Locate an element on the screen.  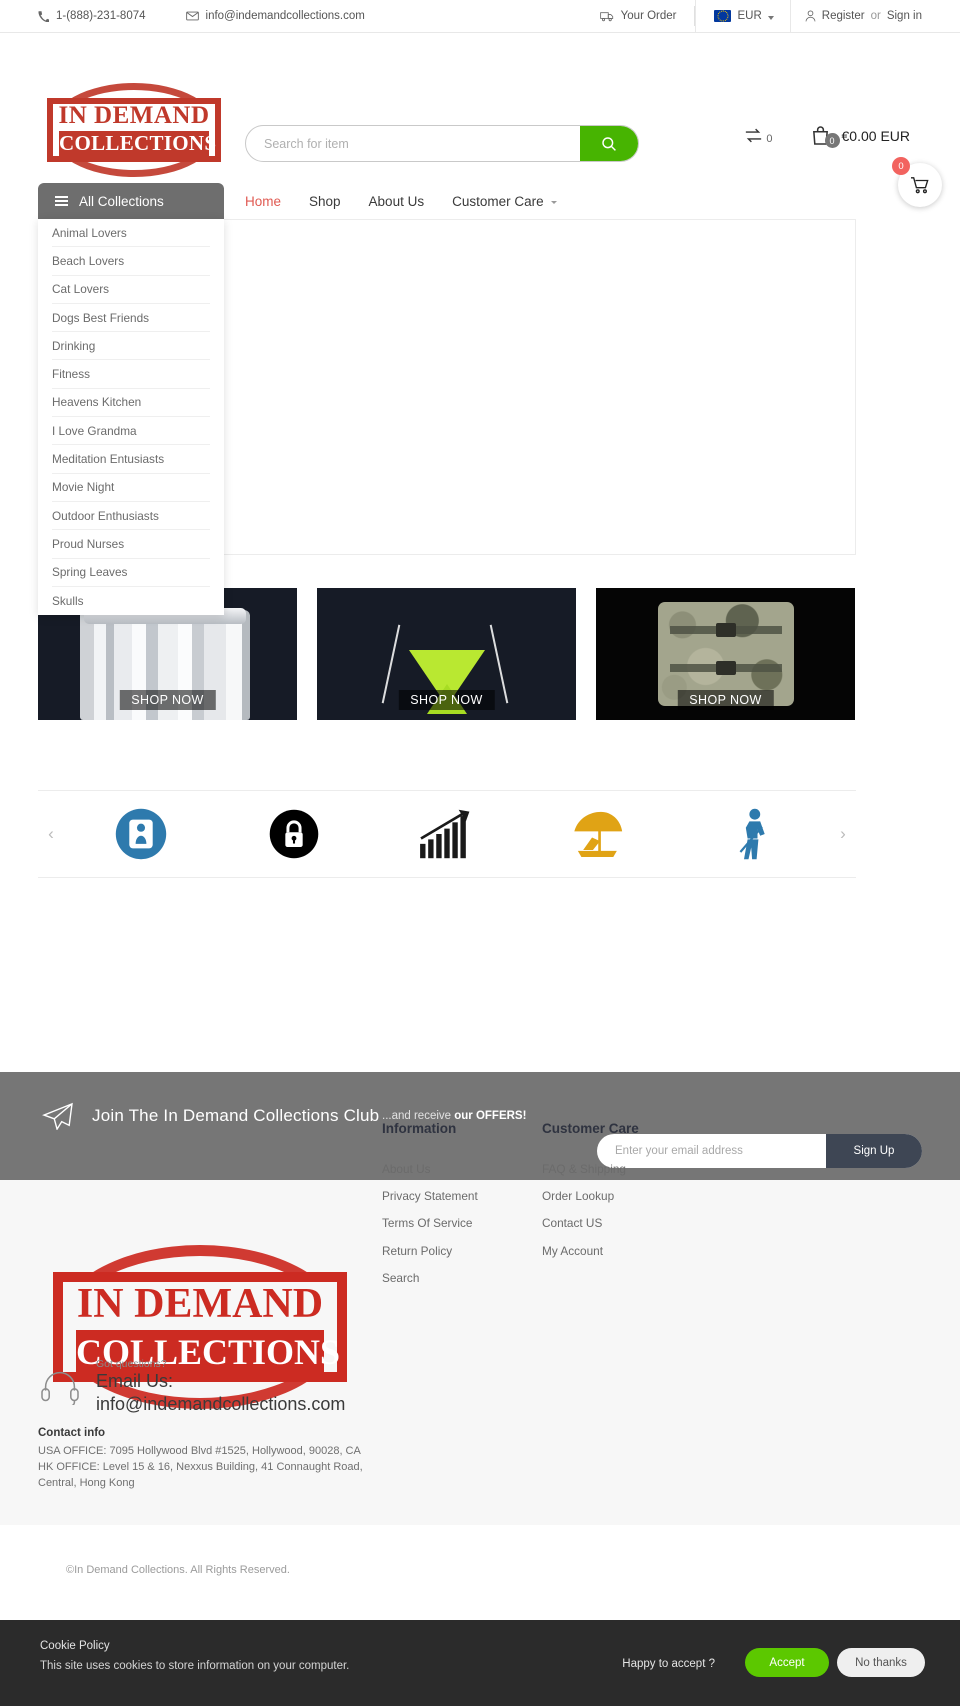
email-contact: info@indemandcollections.com is located at coordinates (275, 16).